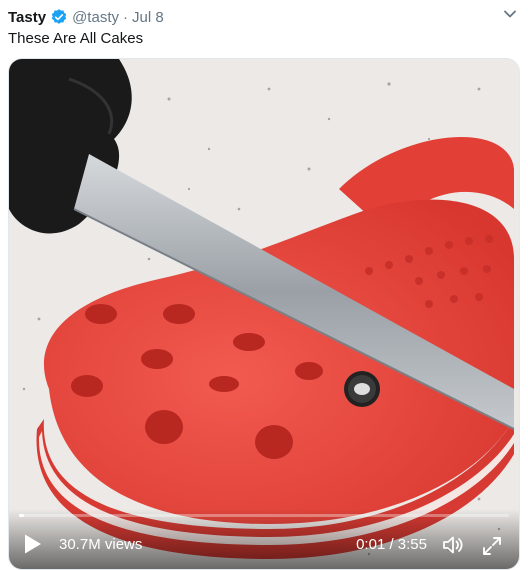 Image resolution: width=528 pixels, height=570 pixels. I want to click on view-count: 30.7M views, so click(101, 544).